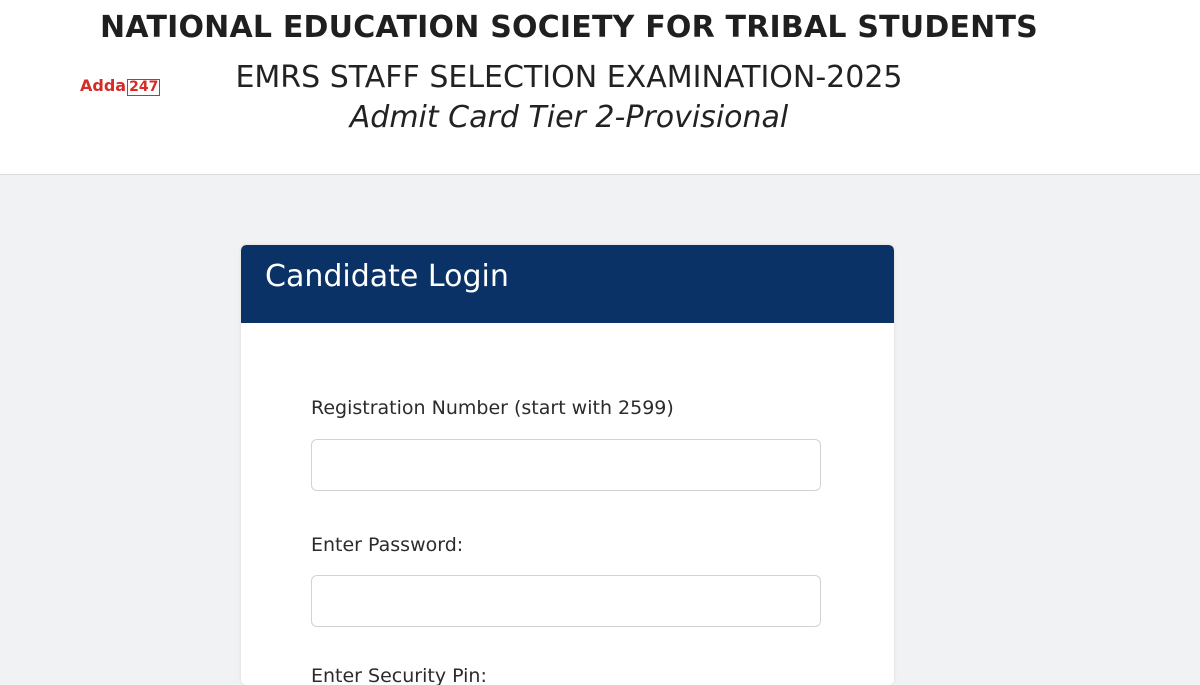  What do you see at coordinates (567, 284) in the screenshot?
I see `login-card-header: Candidate Login` at bounding box center [567, 284].